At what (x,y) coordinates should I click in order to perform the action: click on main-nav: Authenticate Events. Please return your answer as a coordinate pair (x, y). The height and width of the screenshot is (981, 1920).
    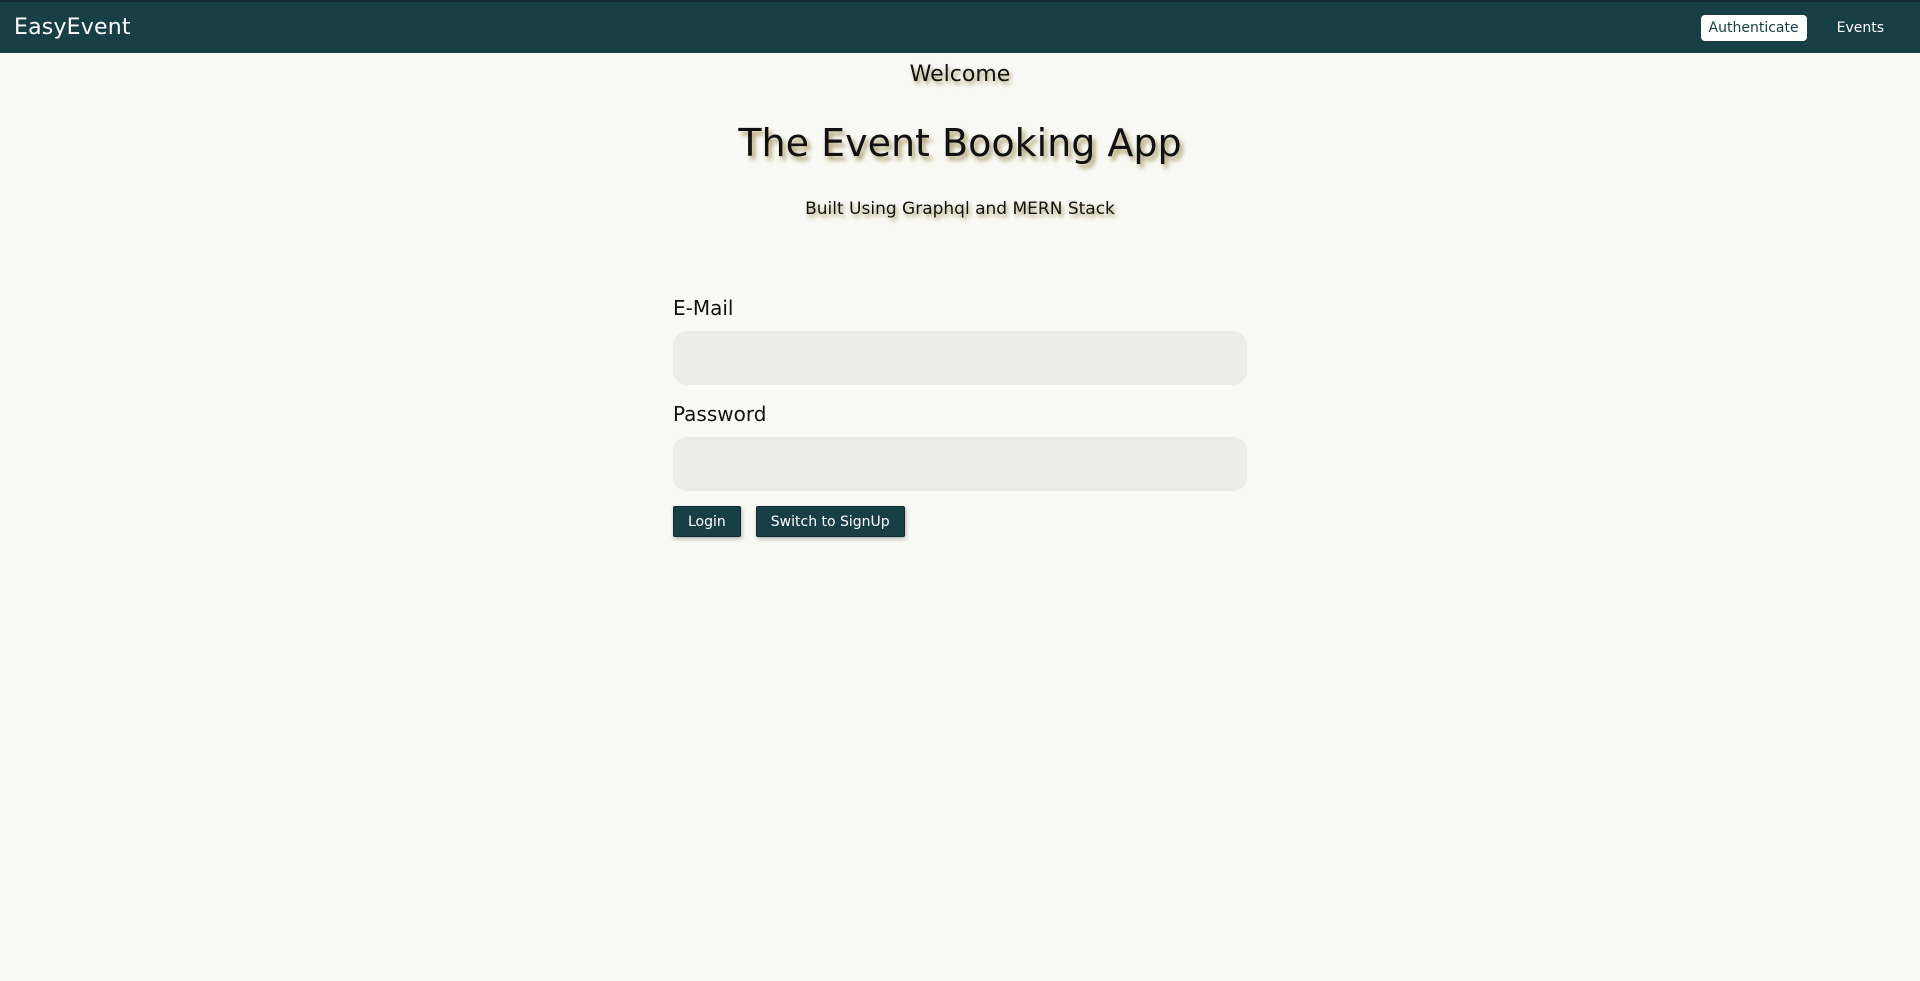
    Looking at the image, I should click on (1797, 27).